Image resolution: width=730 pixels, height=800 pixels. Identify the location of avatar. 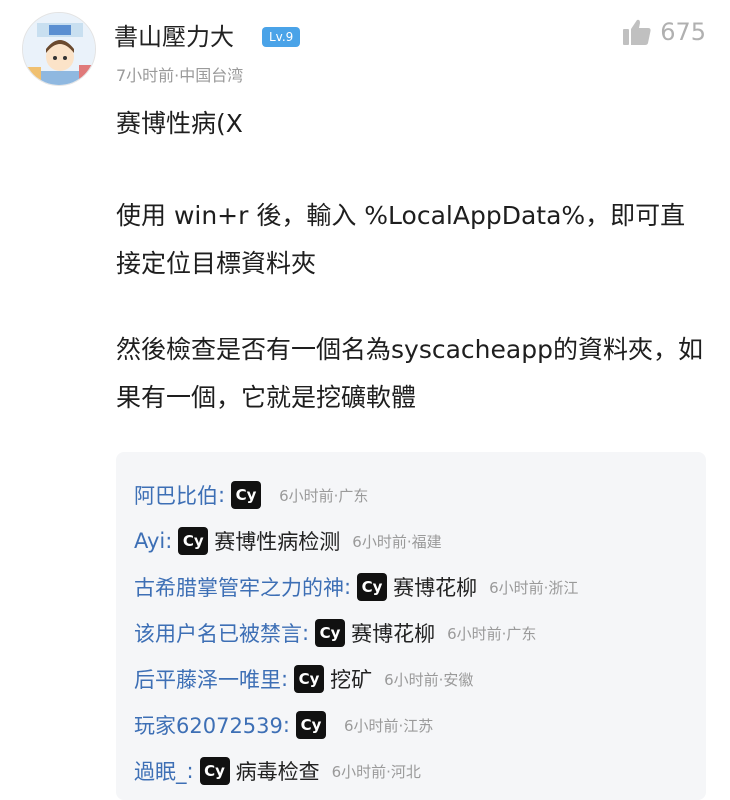
(59, 49).